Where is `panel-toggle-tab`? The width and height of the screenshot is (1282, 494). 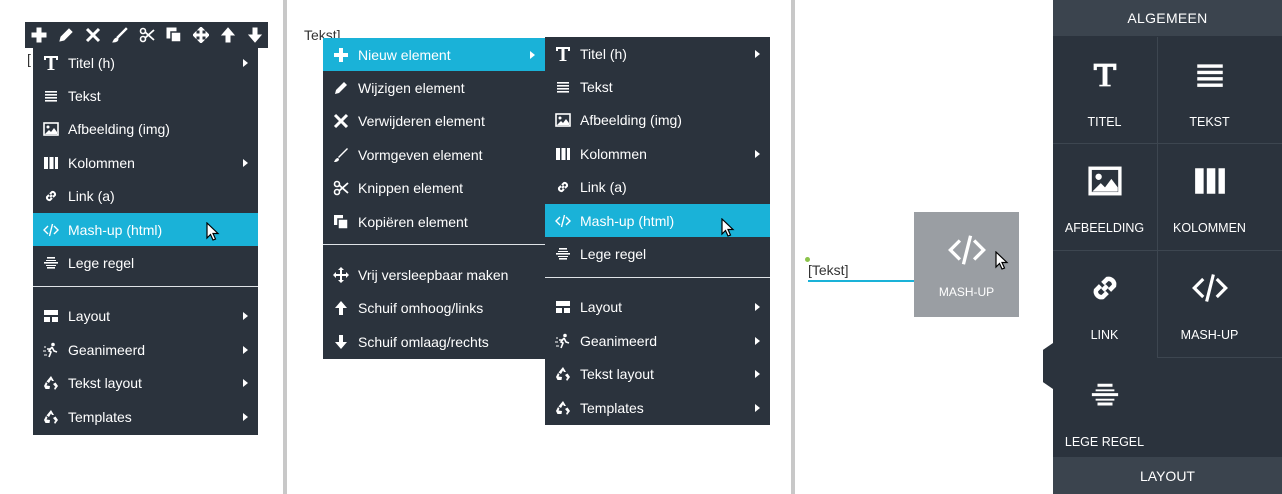
panel-toggle-tab is located at coordinates (1048, 366).